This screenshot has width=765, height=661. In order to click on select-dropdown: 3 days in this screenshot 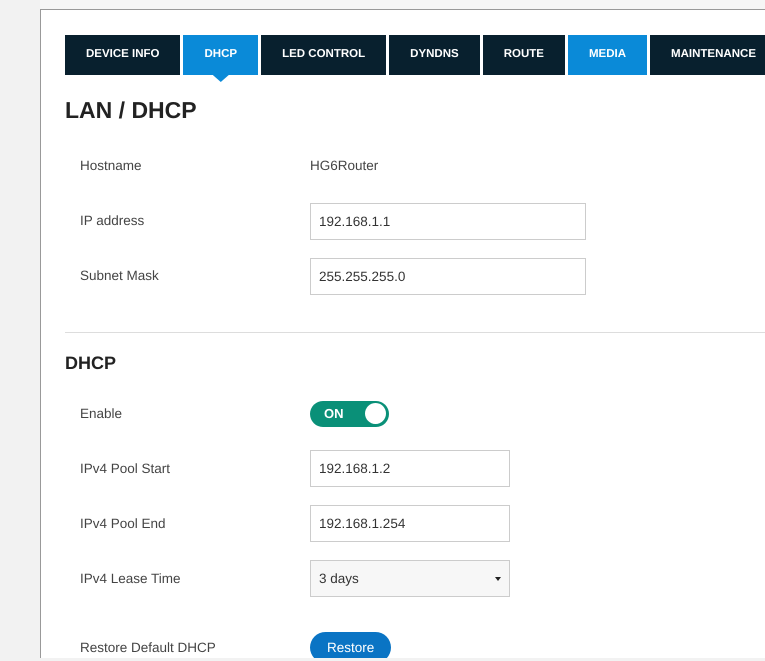, I will do `click(410, 579)`.